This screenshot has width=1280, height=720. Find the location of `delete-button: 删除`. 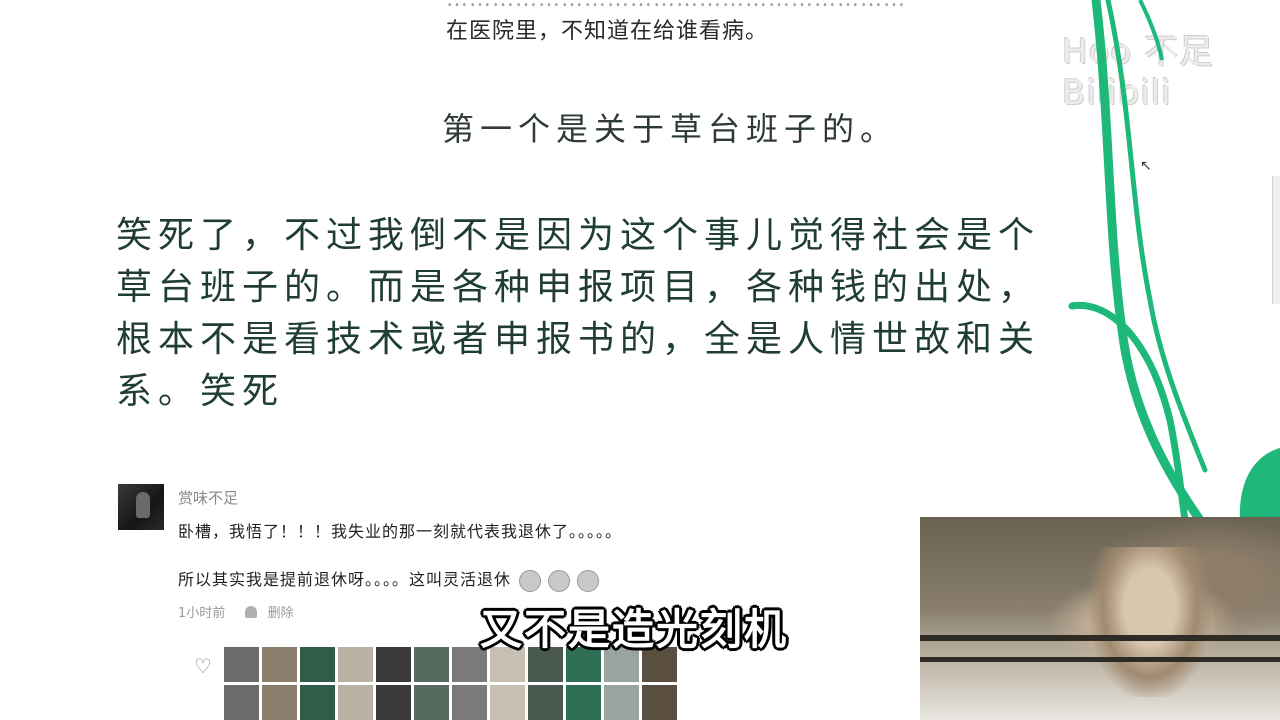

delete-button: 删除 is located at coordinates (281, 613).